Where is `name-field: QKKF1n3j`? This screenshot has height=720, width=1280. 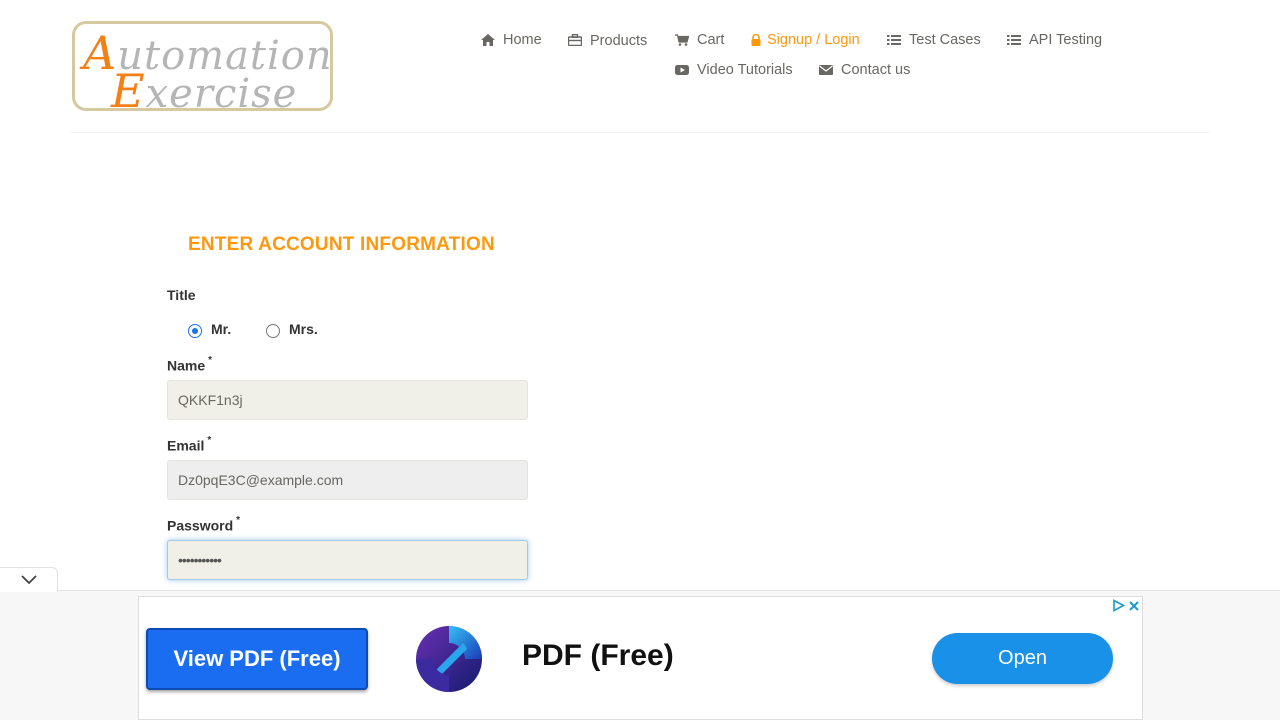
name-field: QKKF1n3j is located at coordinates (347, 400).